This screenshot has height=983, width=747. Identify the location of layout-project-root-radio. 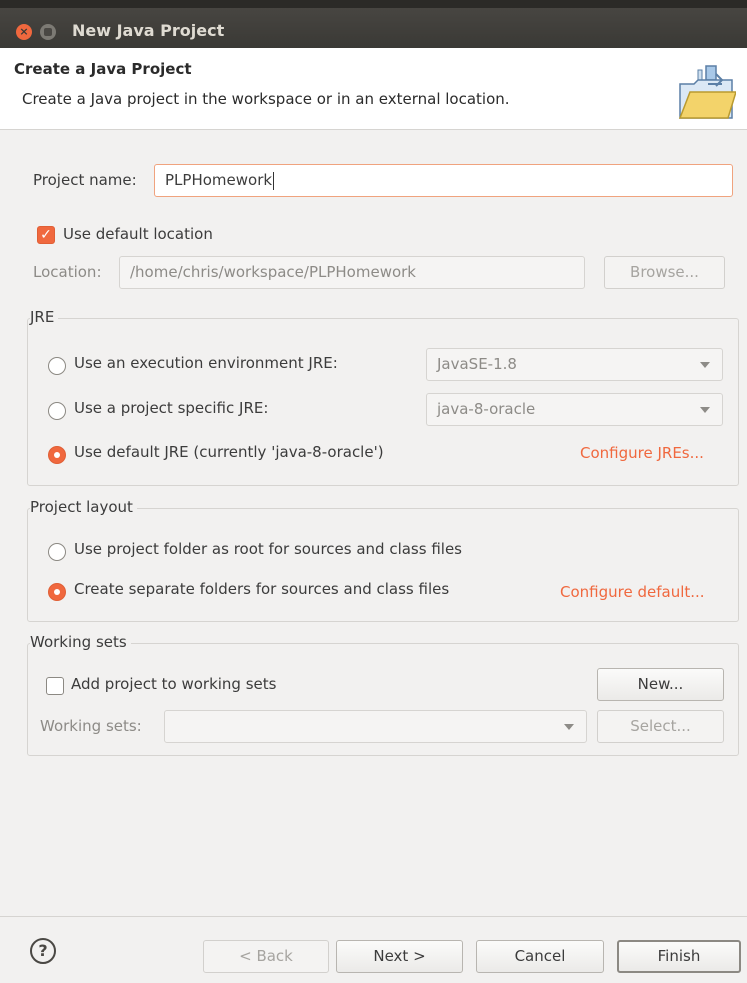
(57, 552).